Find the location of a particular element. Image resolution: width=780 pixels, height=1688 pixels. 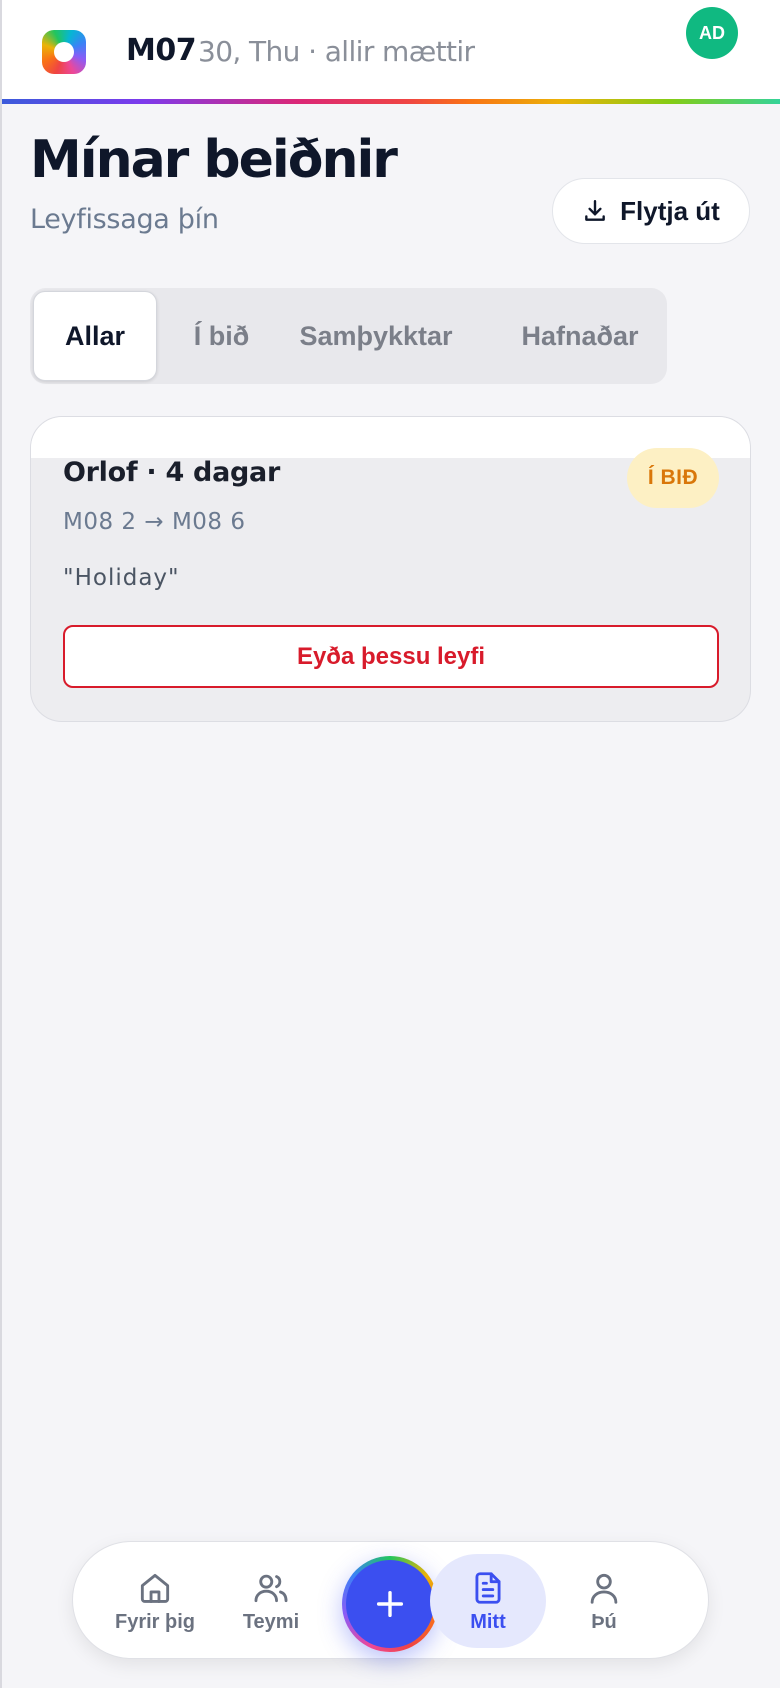

request-date-range: M08 2 → M08 6 is located at coordinates (154, 522).